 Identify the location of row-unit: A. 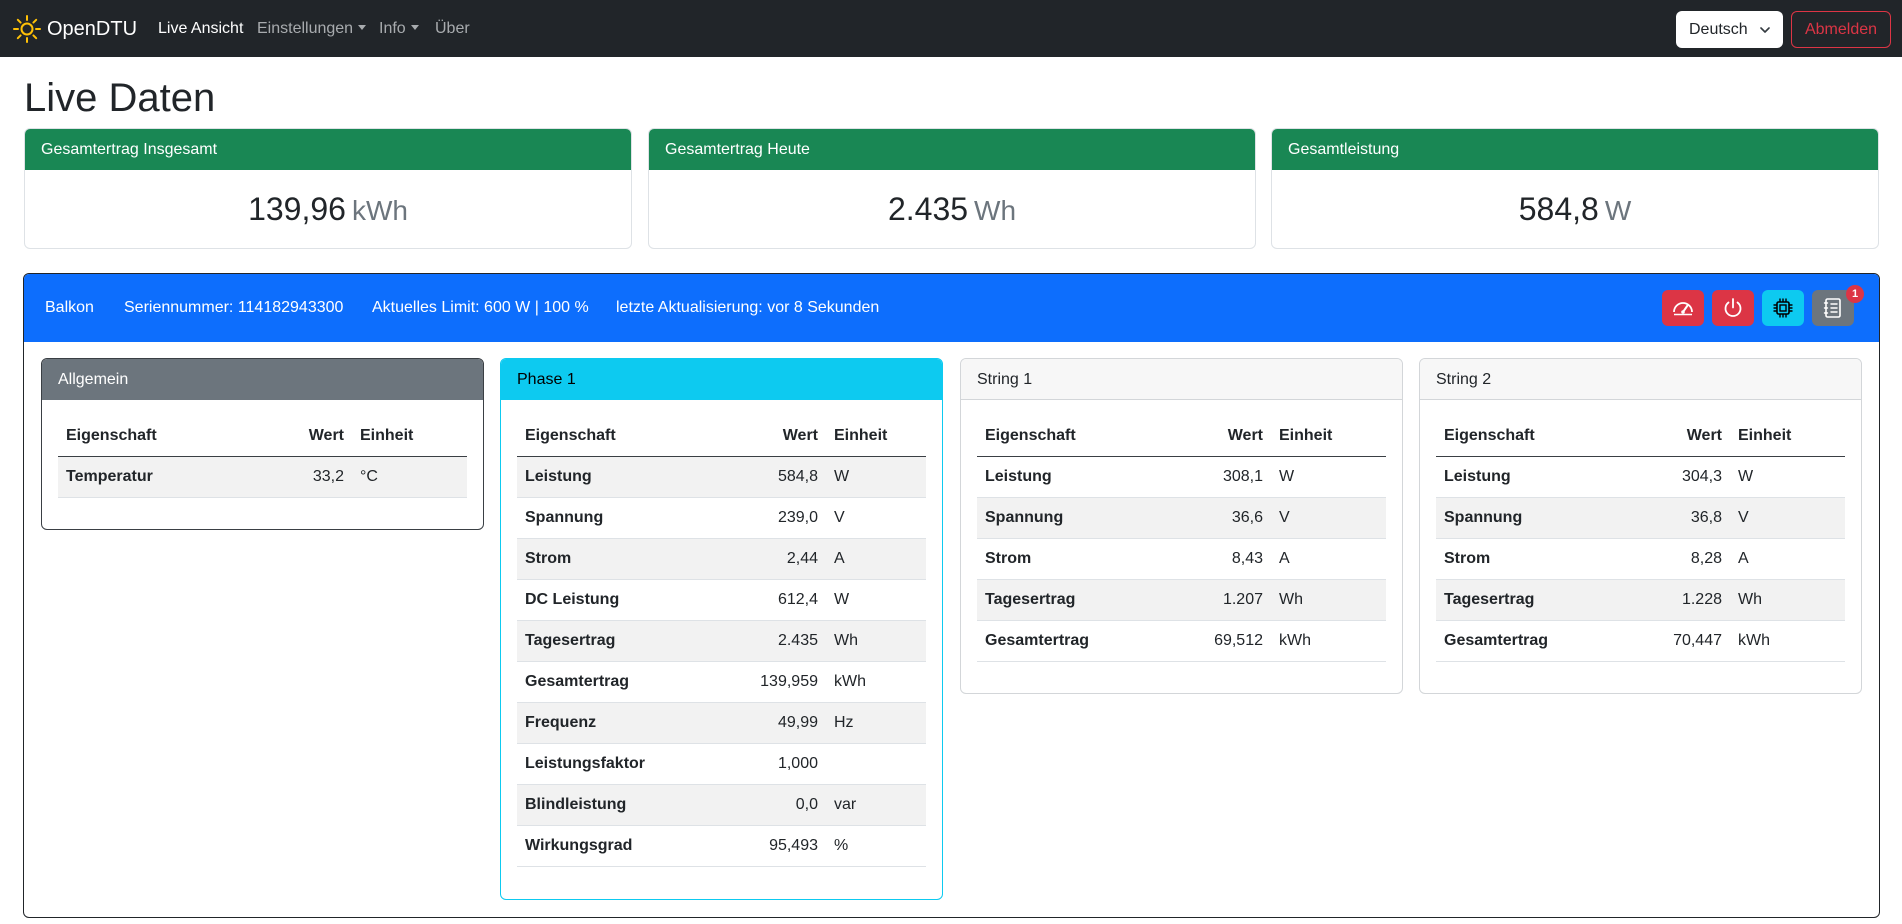
(1328, 559).